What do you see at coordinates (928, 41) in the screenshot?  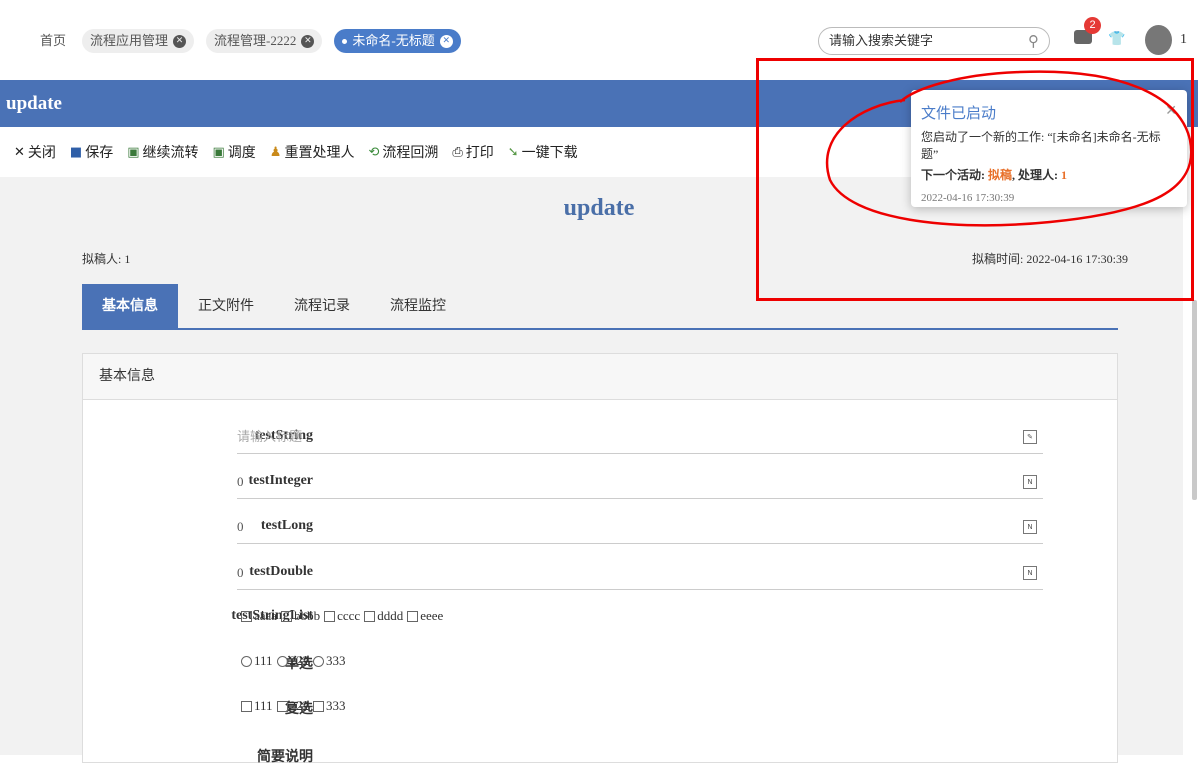 I see `search-input` at bounding box center [928, 41].